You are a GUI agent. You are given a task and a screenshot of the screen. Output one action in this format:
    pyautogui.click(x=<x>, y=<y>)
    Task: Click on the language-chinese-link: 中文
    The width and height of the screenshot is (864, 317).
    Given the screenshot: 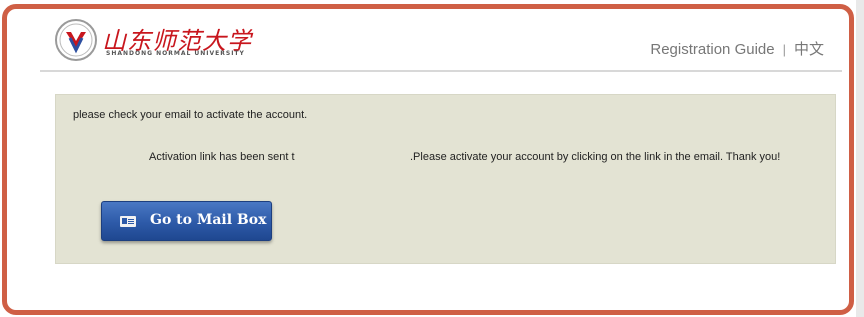 What is the action you would take?
    pyautogui.click(x=809, y=49)
    